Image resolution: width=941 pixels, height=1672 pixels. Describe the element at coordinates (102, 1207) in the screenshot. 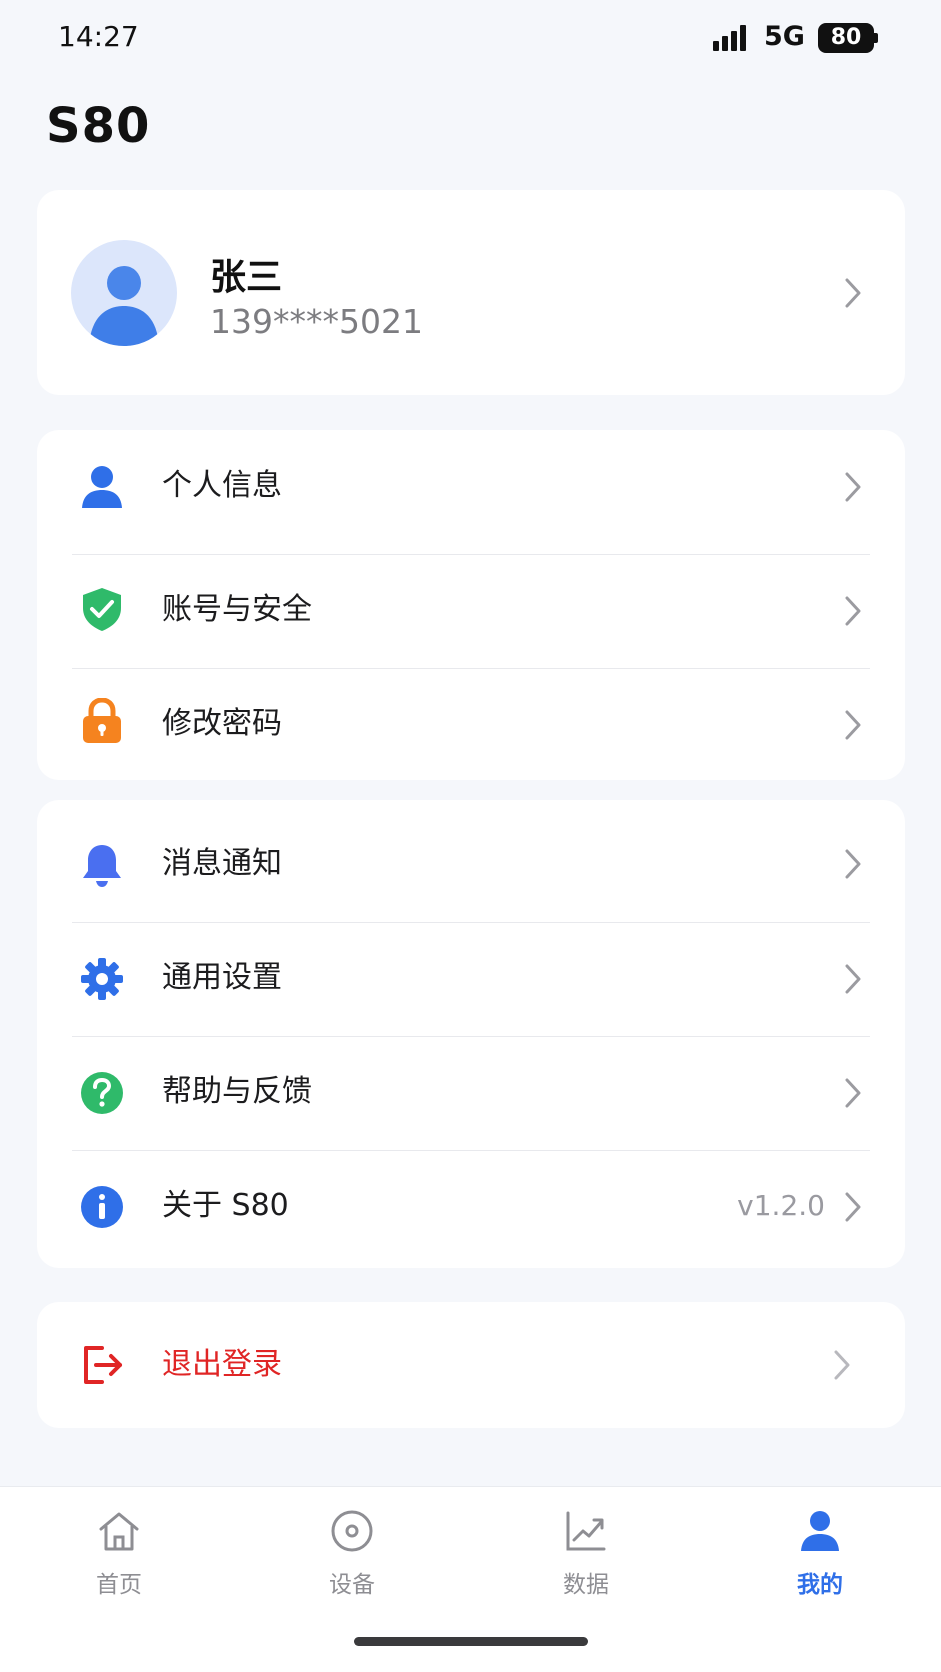

I see `info-icon` at that location.